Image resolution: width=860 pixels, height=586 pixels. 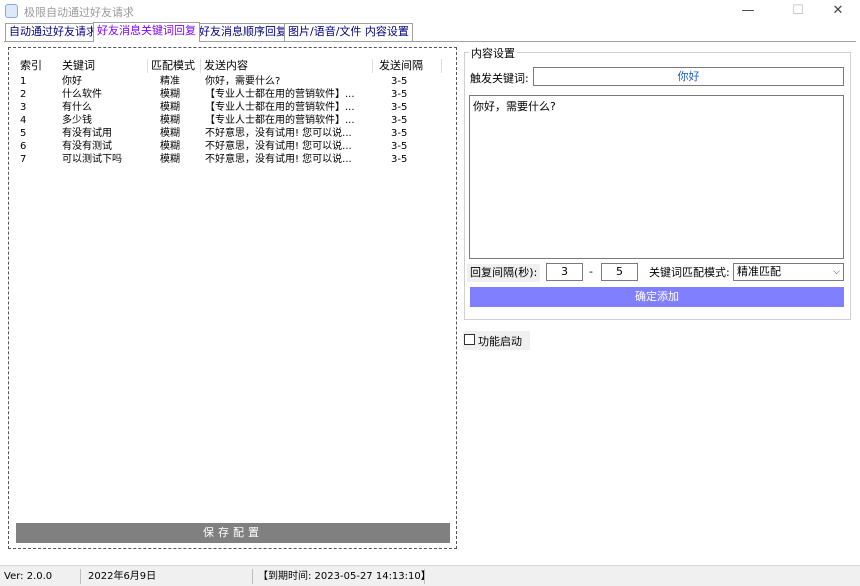 I want to click on title-bar: 极限自动通过好友请求 — ☐ ✕, so click(x=430, y=11).